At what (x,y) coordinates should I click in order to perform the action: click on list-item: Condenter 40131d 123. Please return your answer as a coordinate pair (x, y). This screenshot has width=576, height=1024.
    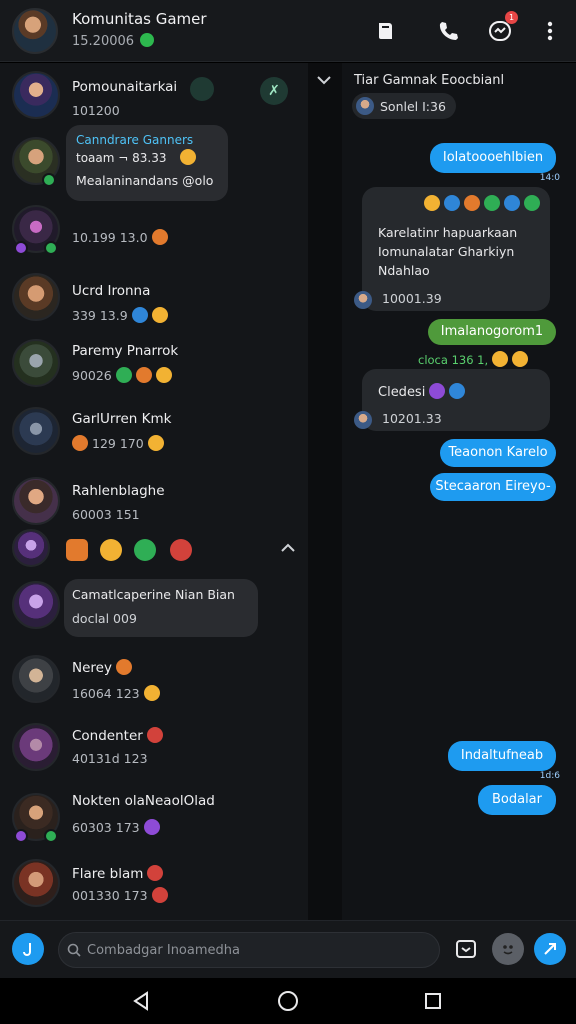
    Looking at the image, I should click on (154, 754).